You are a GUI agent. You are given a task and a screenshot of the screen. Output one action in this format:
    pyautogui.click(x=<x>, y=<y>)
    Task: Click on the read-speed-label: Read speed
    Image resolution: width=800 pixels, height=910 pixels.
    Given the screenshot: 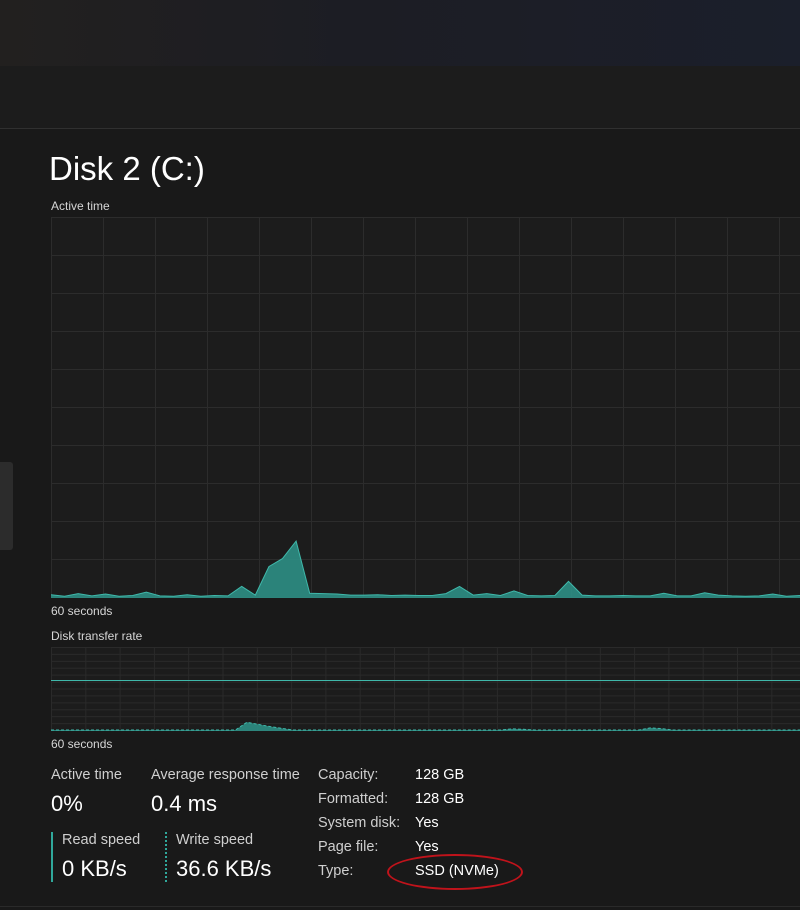 What is the action you would take?
    pyautogui.click(x=101, y=840)
    